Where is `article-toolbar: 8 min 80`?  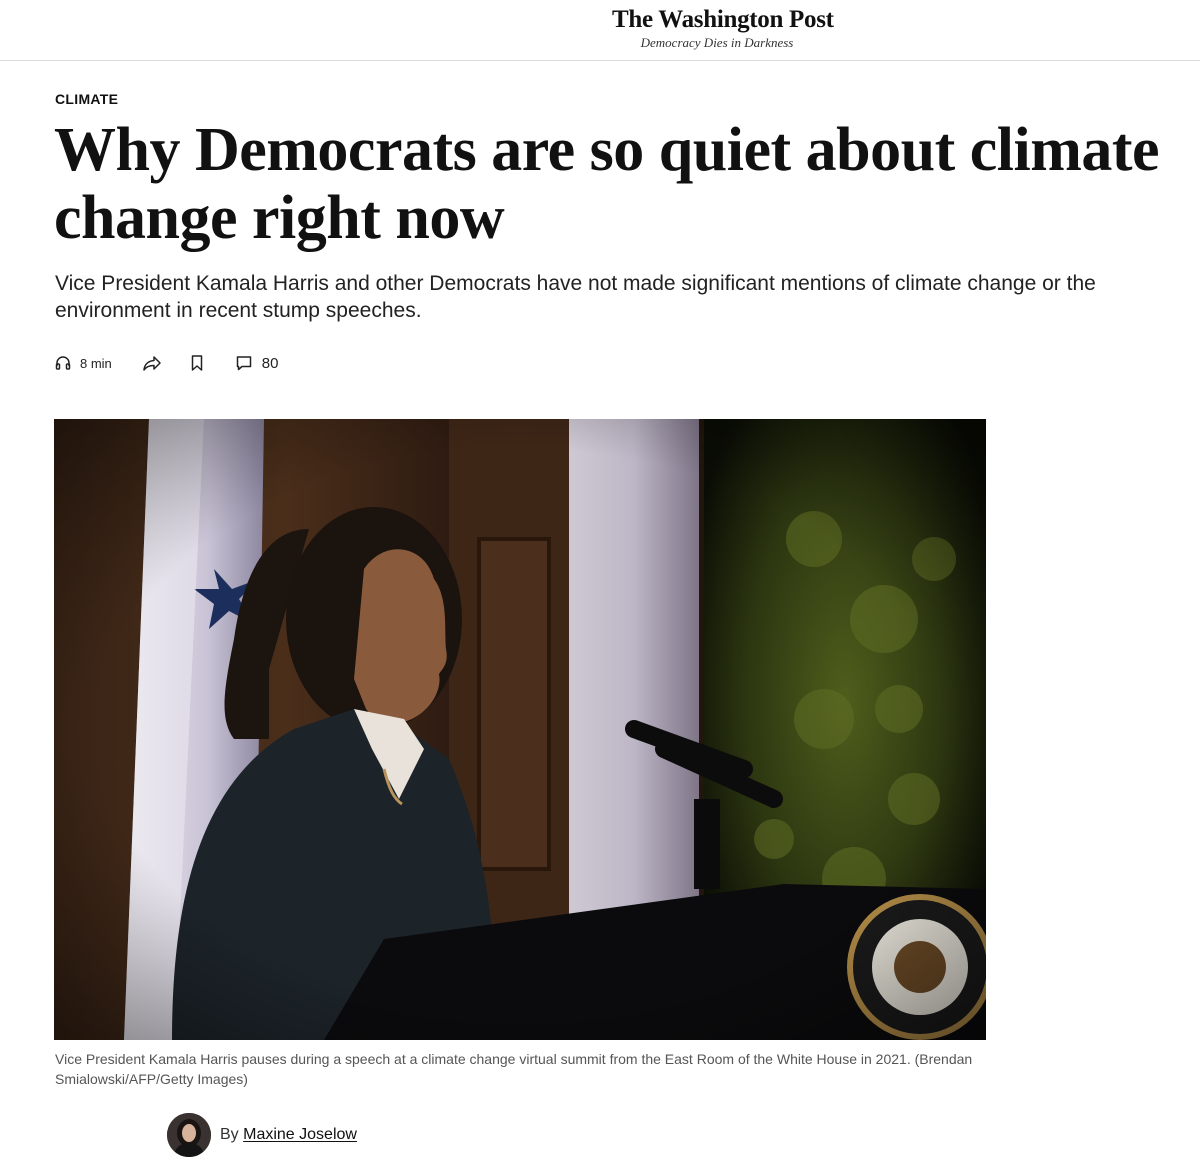
article-toolbar: 8 min 80 is located at coordinates (166, 363).